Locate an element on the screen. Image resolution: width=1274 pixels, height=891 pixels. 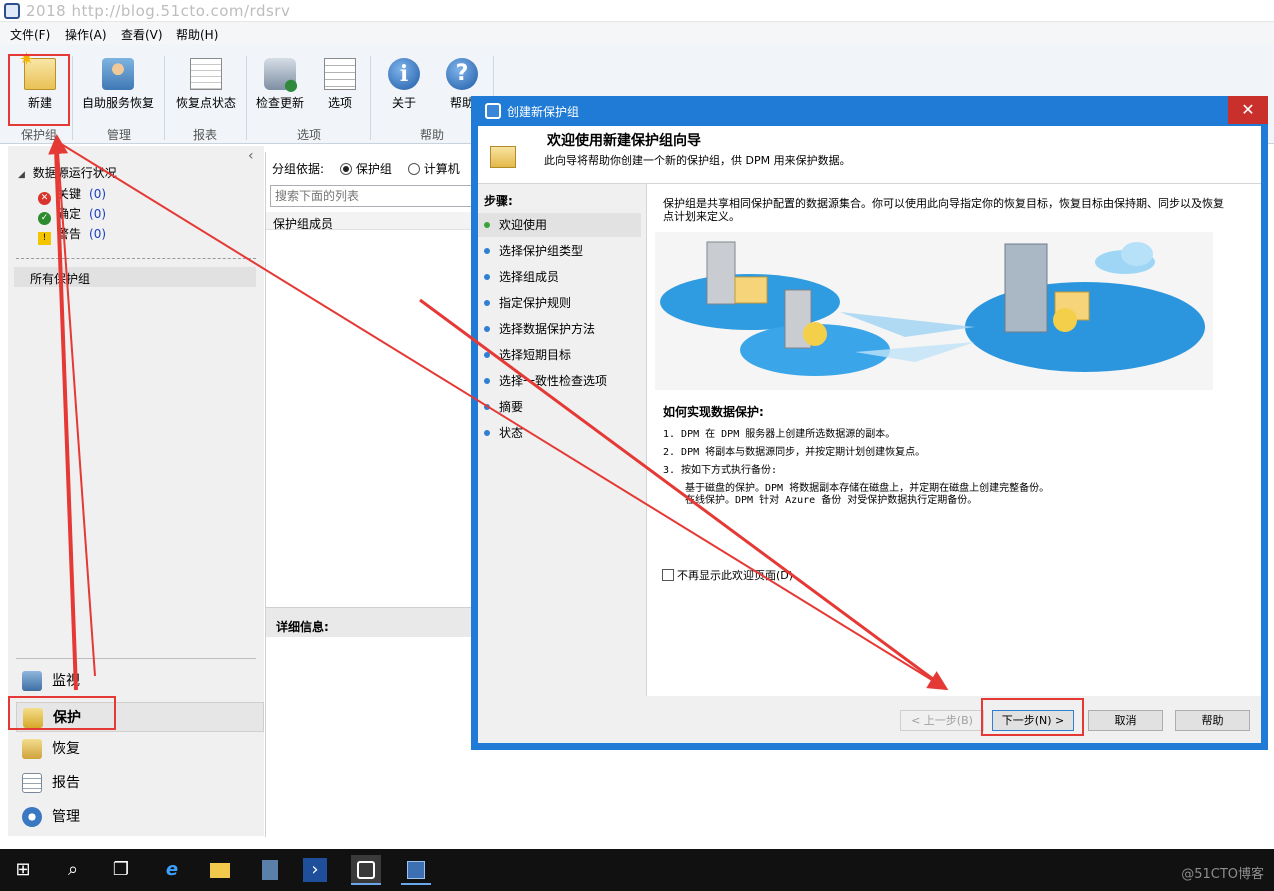
explorer-icon is located at coordinates (220, 870).